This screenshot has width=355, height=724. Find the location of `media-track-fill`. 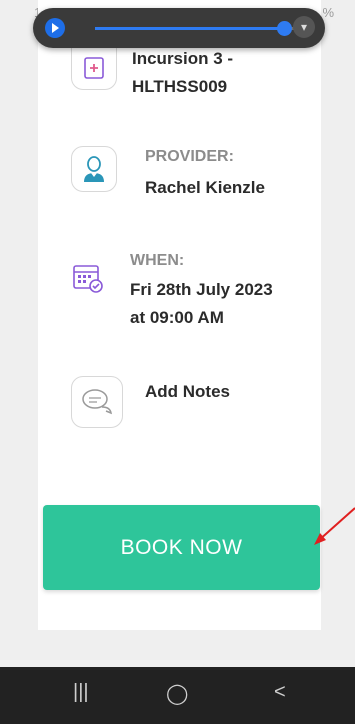

media-track-fill is located at coordinates (189, 28).